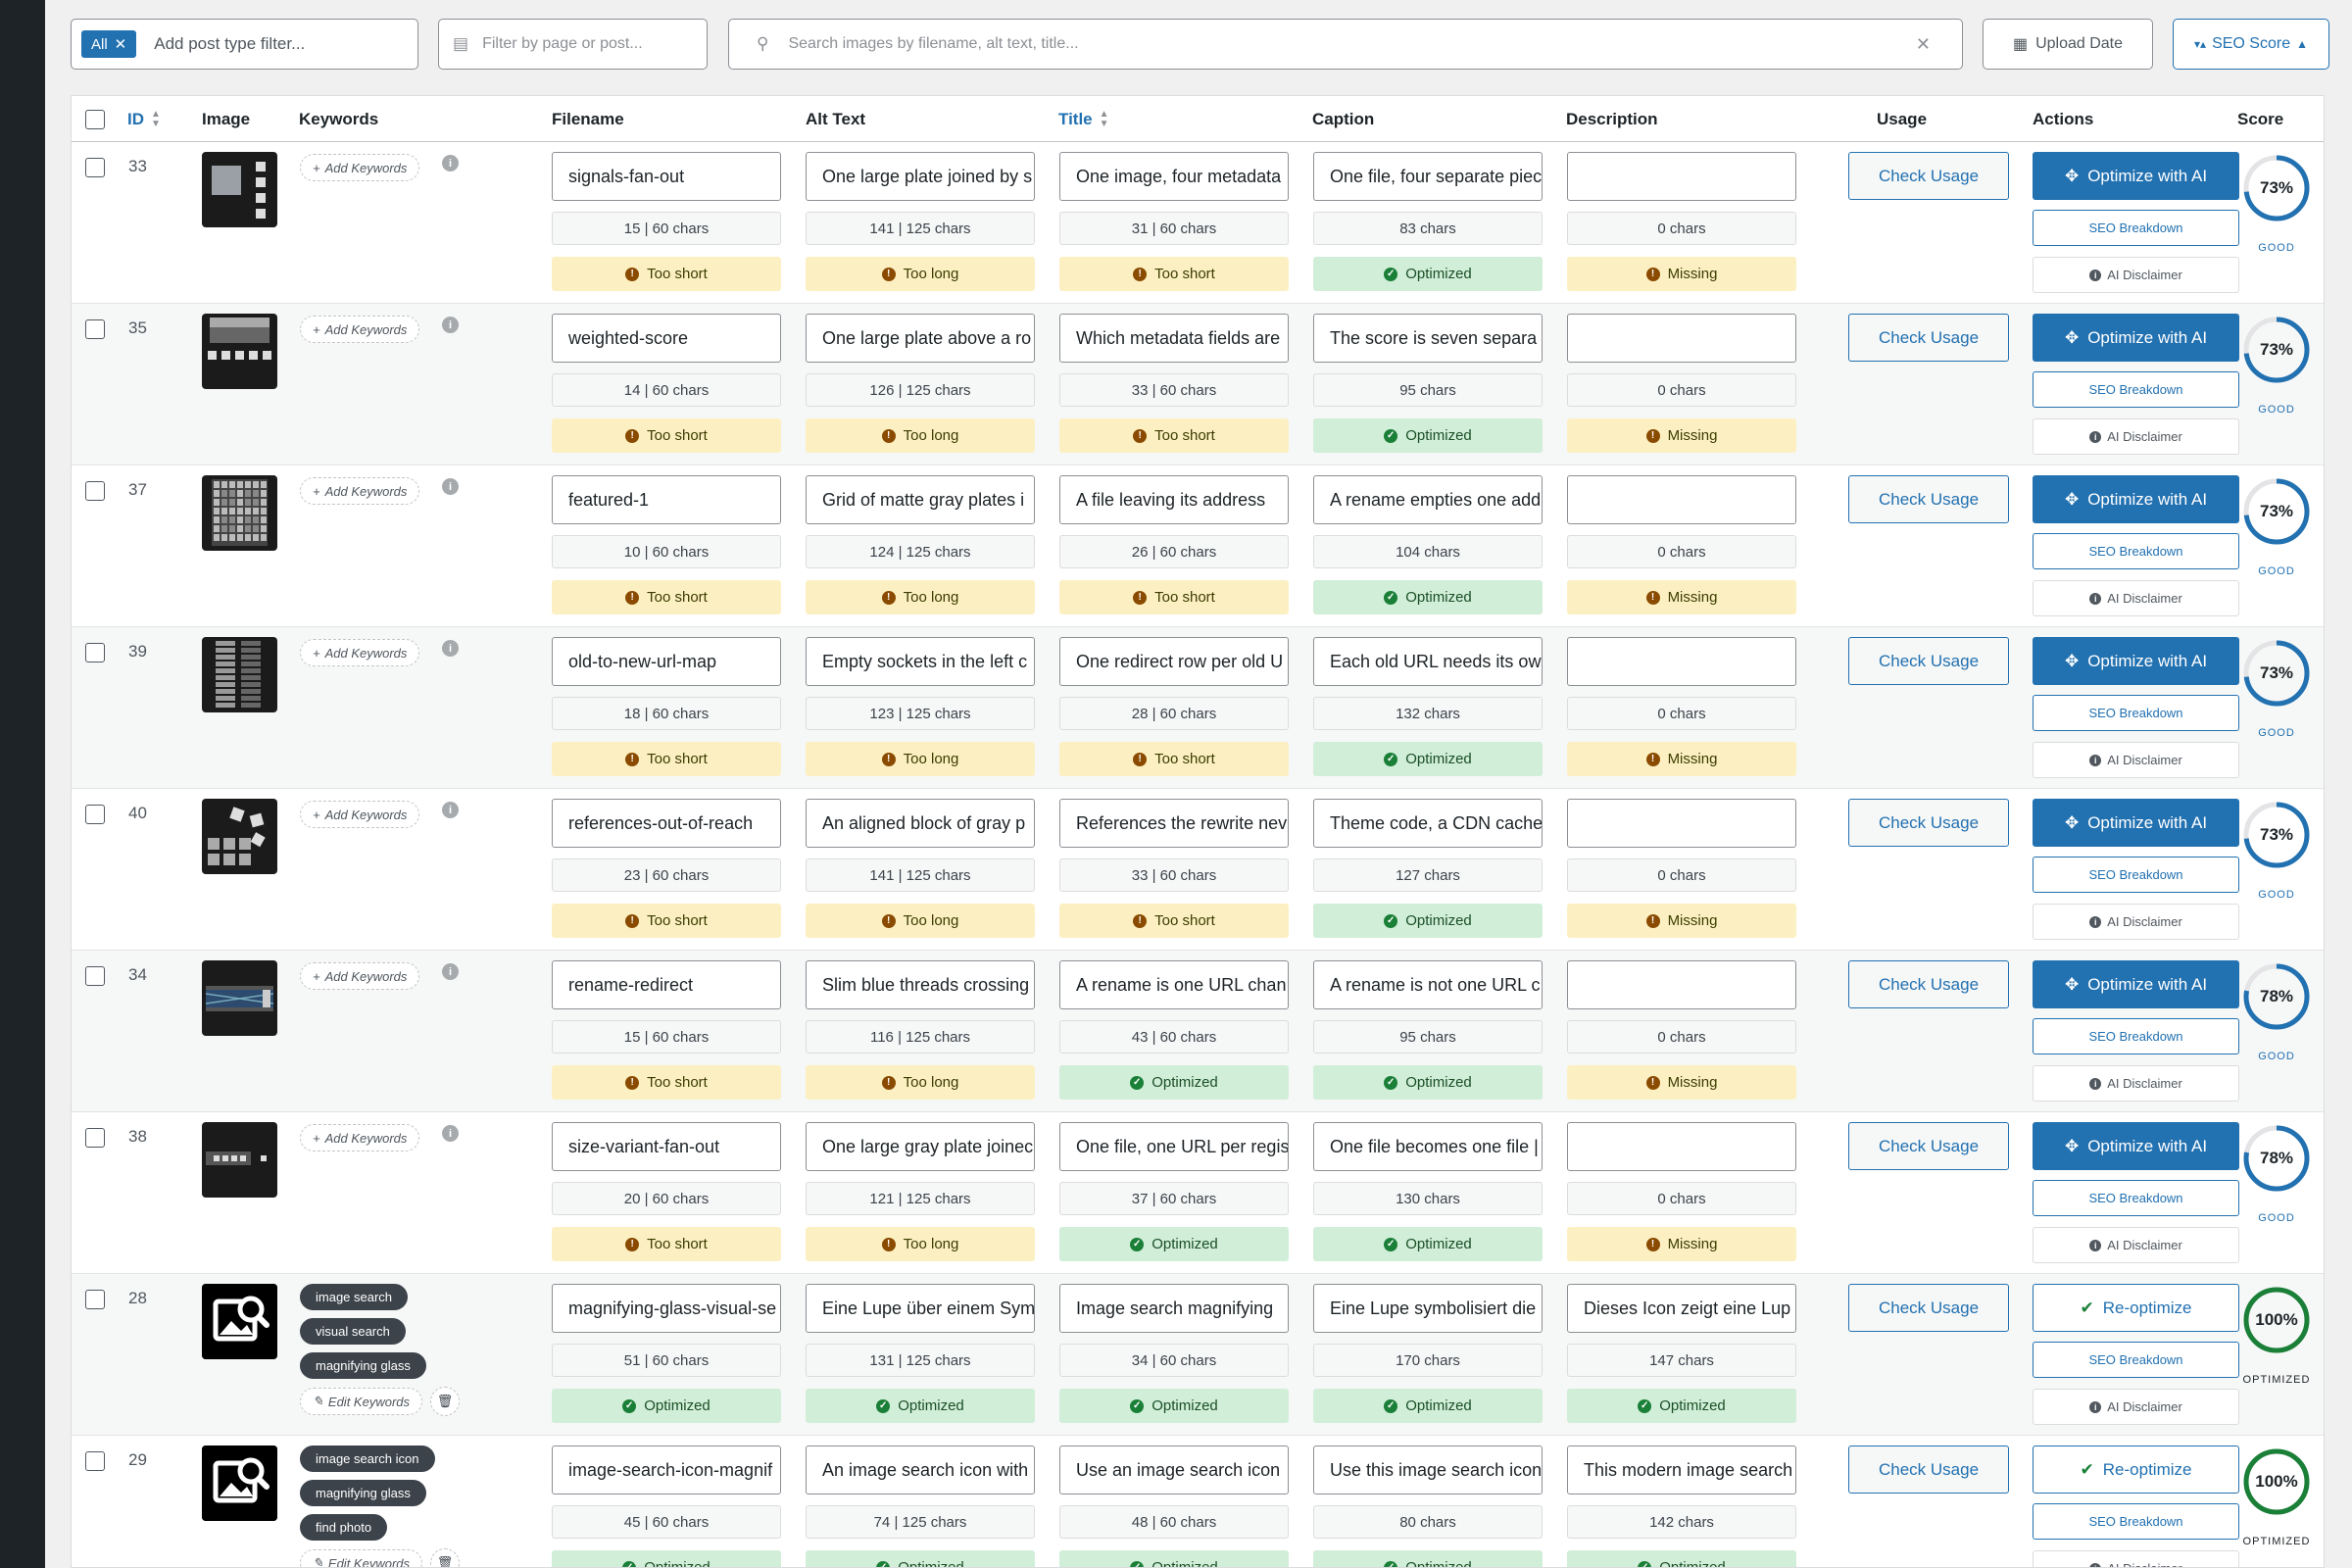  I want to click on upload-date-sort: ▦ Upload Date, so click(2068, 44).